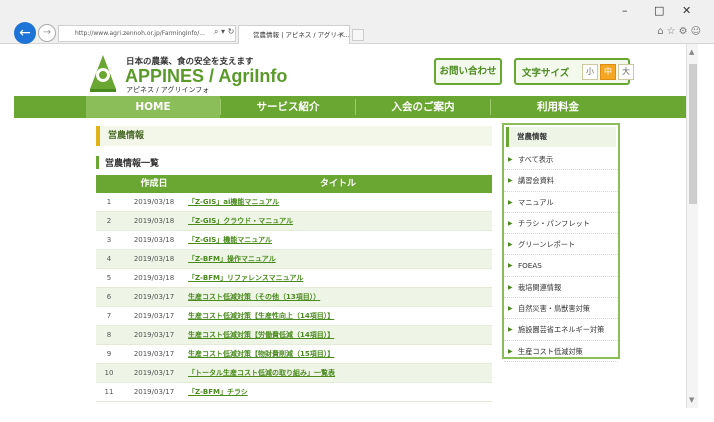 The height and width of the screenshot is (422, 714). What do you see at coordinates (536, 159) in the screenshot?
I see `sidebar-item-label: すべて表示` at bounding box center [536, 159].